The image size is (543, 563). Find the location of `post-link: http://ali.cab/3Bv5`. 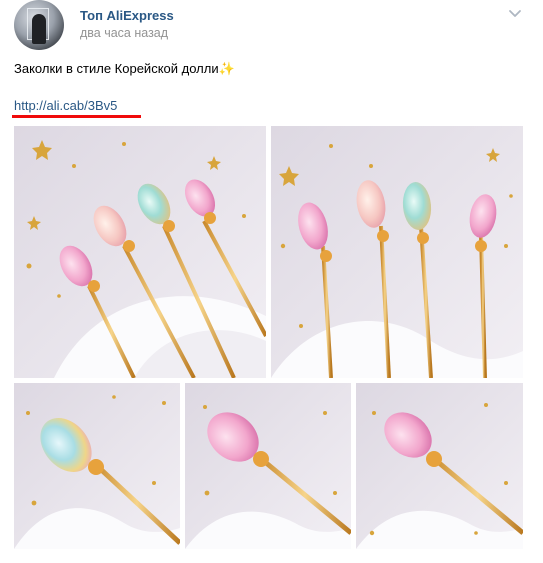

post-link: http://ali.cab/3Bv5 is located at coordinates (65, 105).